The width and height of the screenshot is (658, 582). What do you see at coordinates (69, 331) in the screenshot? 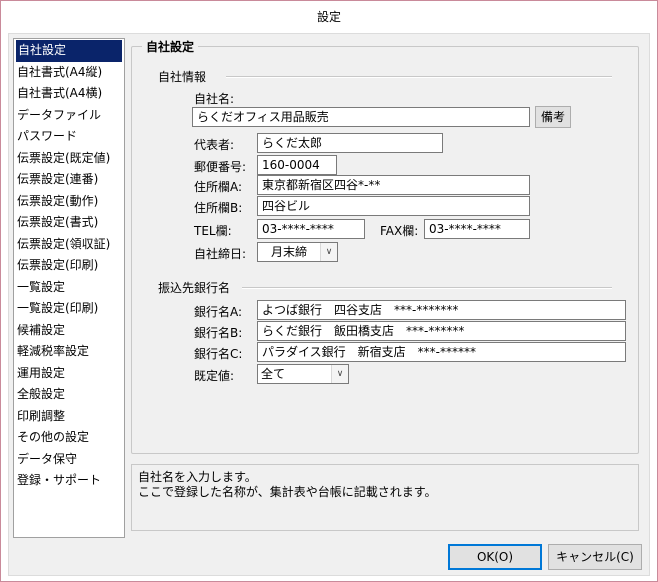
I see `sidebar-item: 候補設定` at bounding box center [69, 331].